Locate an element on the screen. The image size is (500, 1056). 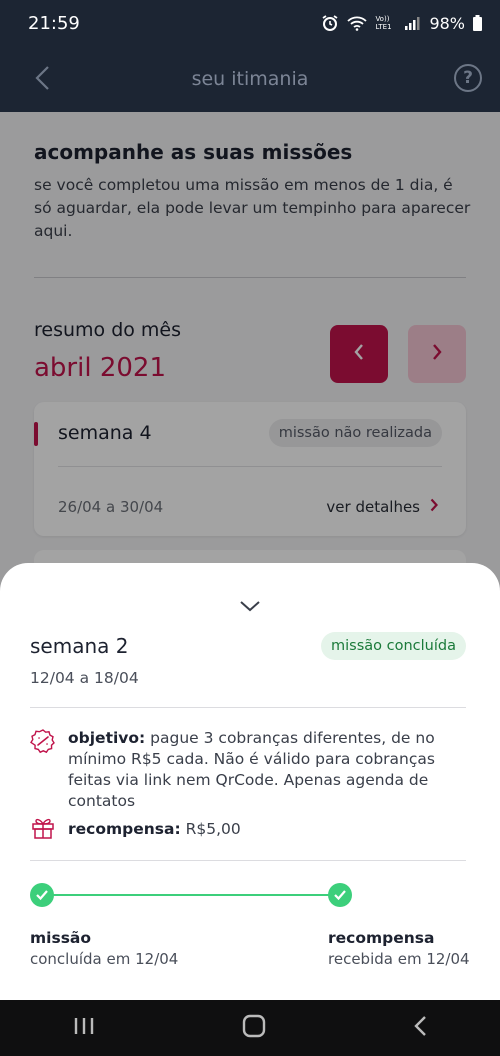
reward-label: recompensa: is located at coordinates (124, 829).